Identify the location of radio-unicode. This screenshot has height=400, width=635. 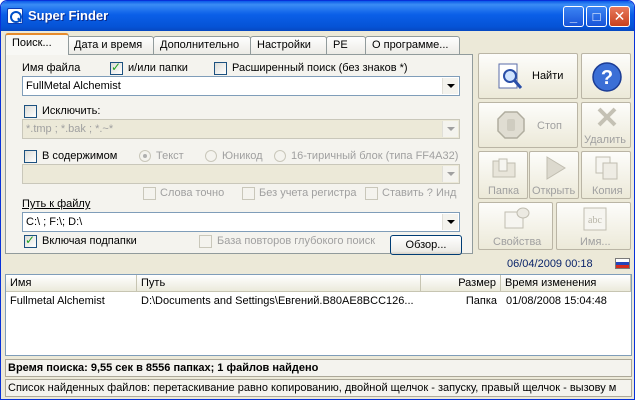
(211, 156).